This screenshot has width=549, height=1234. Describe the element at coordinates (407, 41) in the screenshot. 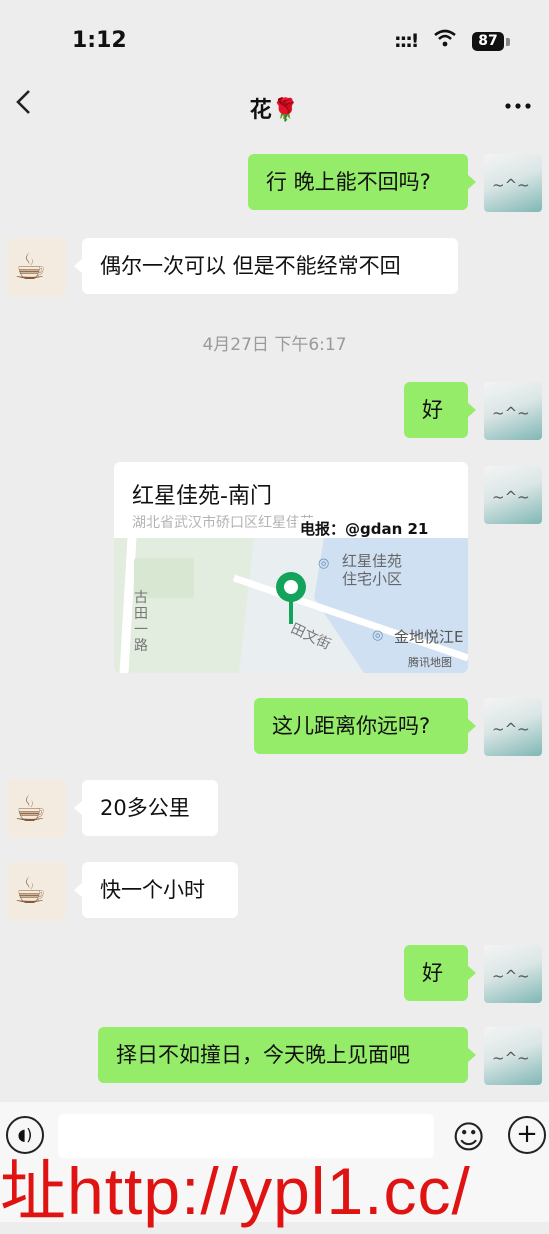

I see `signal-icon: :::!` at that location.